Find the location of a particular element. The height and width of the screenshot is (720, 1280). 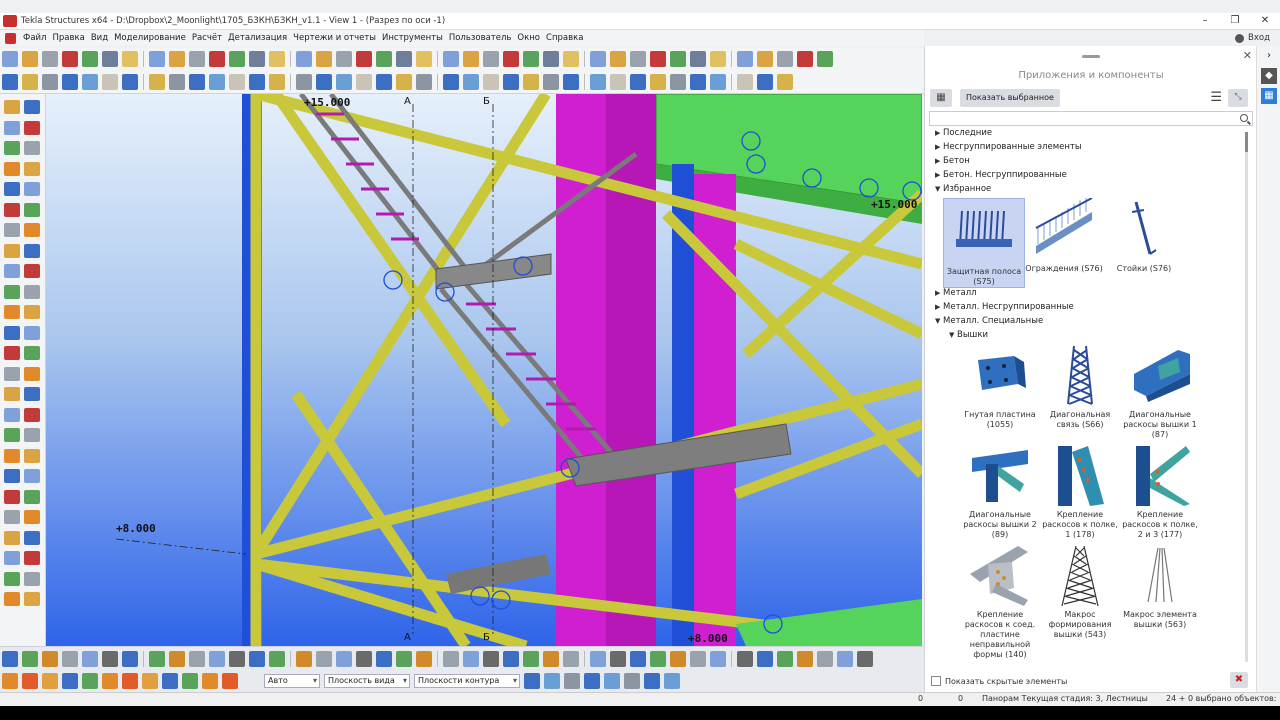

app-menu-icon is located at coordinates (10, 38).